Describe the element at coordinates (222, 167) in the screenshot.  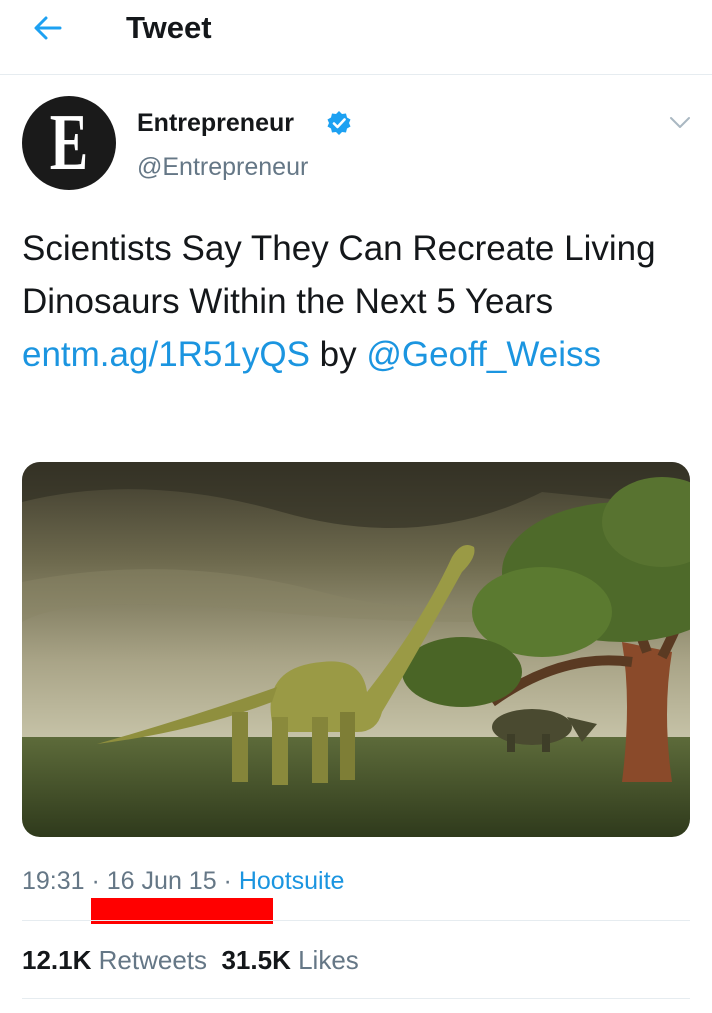
I see `author-handle: @Entrepreneur` at that location.